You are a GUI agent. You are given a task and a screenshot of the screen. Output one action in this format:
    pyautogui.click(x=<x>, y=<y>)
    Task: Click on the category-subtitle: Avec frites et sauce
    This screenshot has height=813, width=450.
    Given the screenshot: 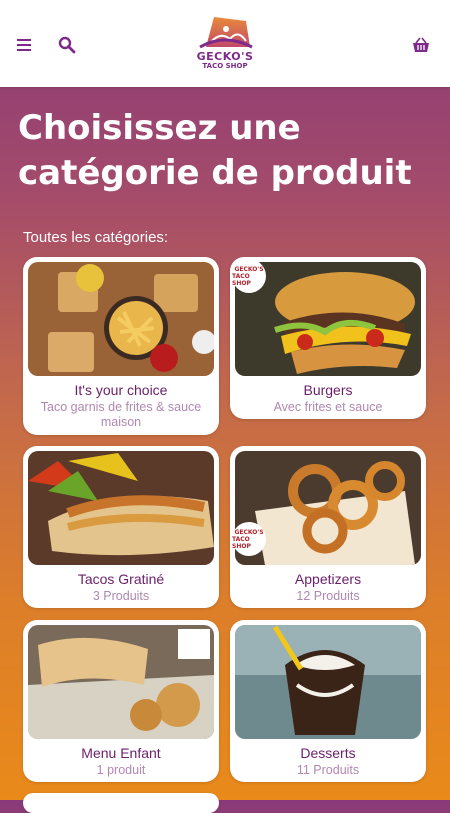 What is the action you would take?
    pyautogui.click(x=328, y=407)
    